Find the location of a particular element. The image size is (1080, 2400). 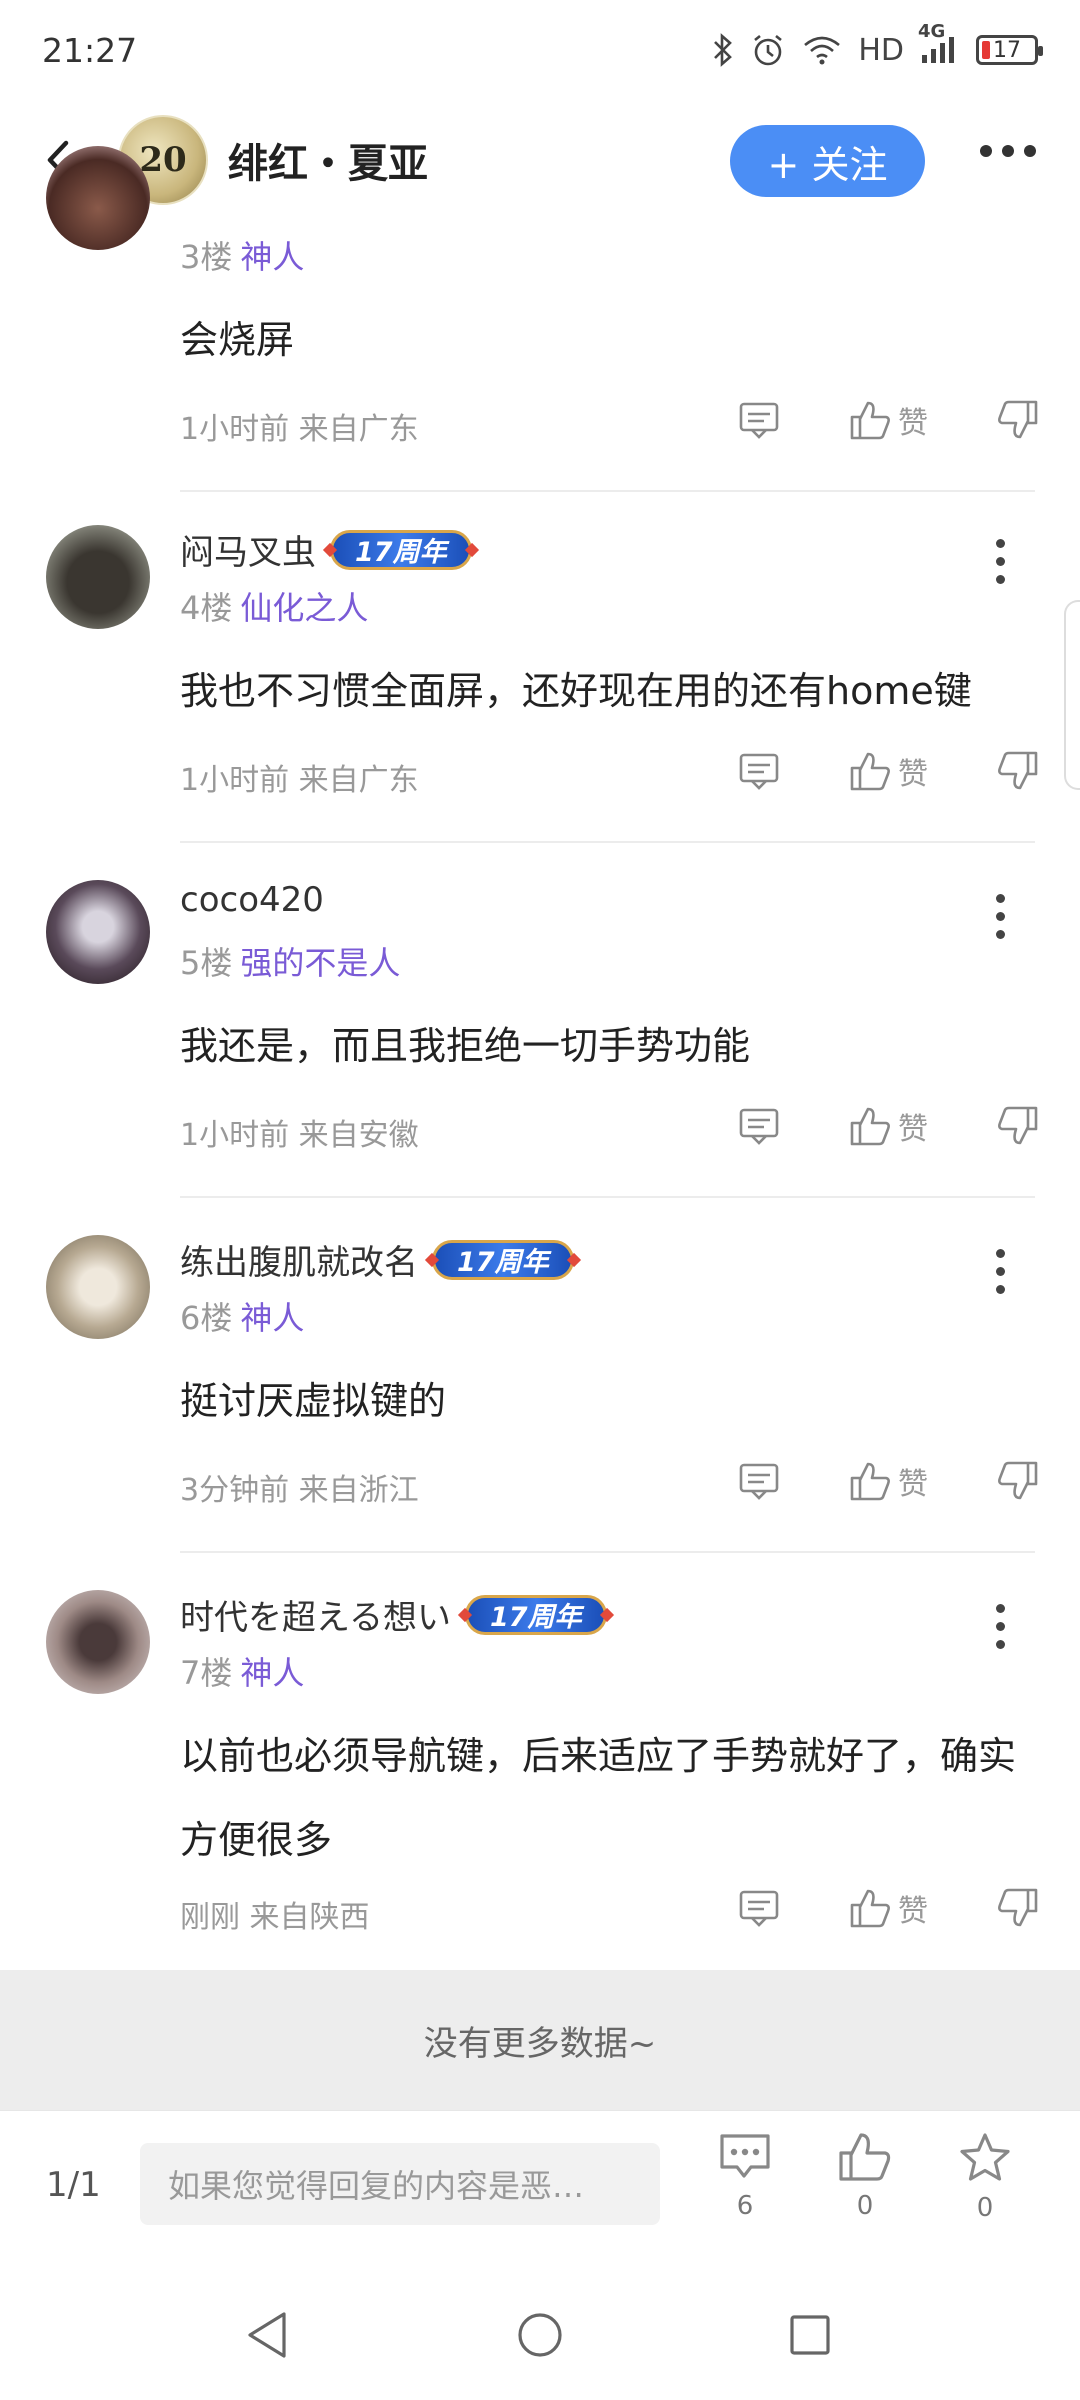

battery-level: 17 is located at coordinates (1007, 50).